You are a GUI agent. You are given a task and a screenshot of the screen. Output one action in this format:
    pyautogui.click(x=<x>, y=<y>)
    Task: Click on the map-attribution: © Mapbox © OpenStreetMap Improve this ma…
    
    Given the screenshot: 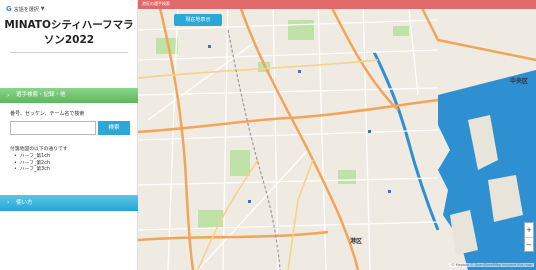 What is the action you would take?
    pyautogui.click(x=491, y=265)
    